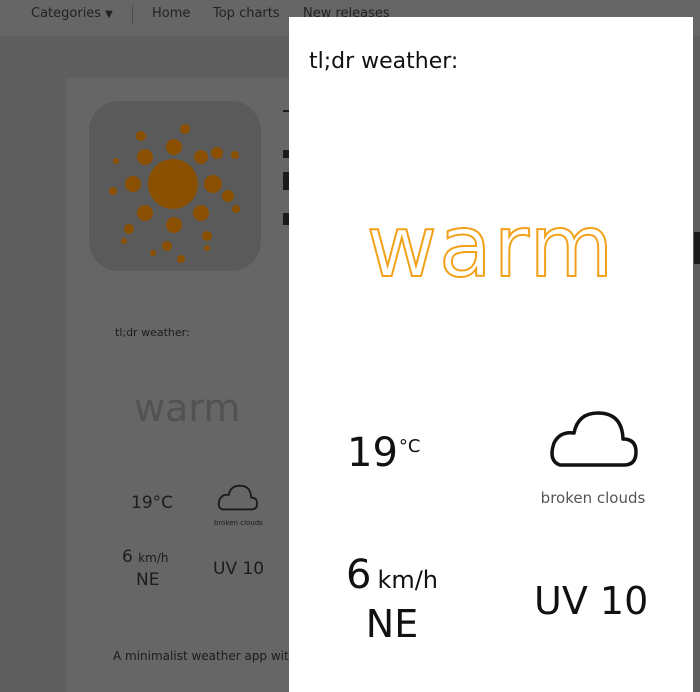 The width and height of the screenshot is (700, 692). What do you see at coordinates (152, 503) in the screenshot?
I see `bg-temperature: 19°C` at bounding box center [152, 503].